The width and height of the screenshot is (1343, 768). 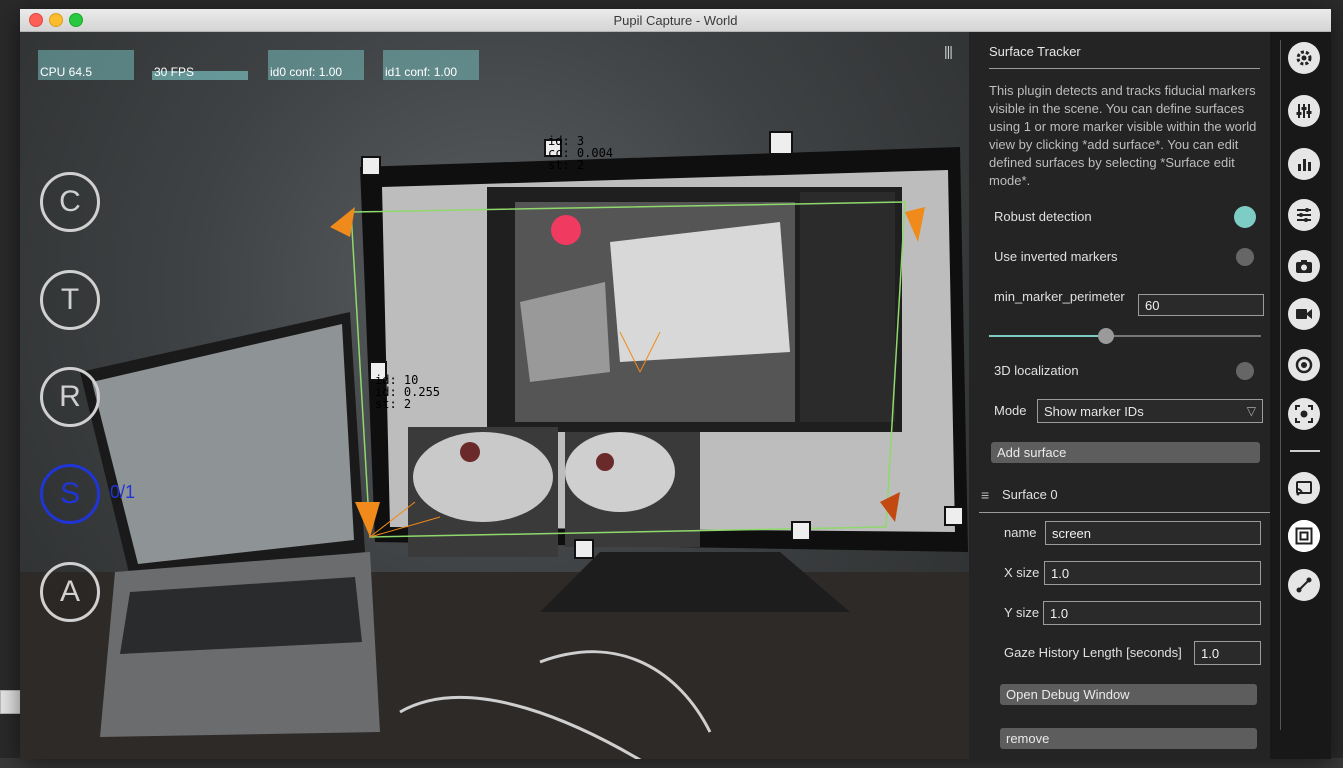 I want to click on surface-divider, so click(x=1124, y=512).